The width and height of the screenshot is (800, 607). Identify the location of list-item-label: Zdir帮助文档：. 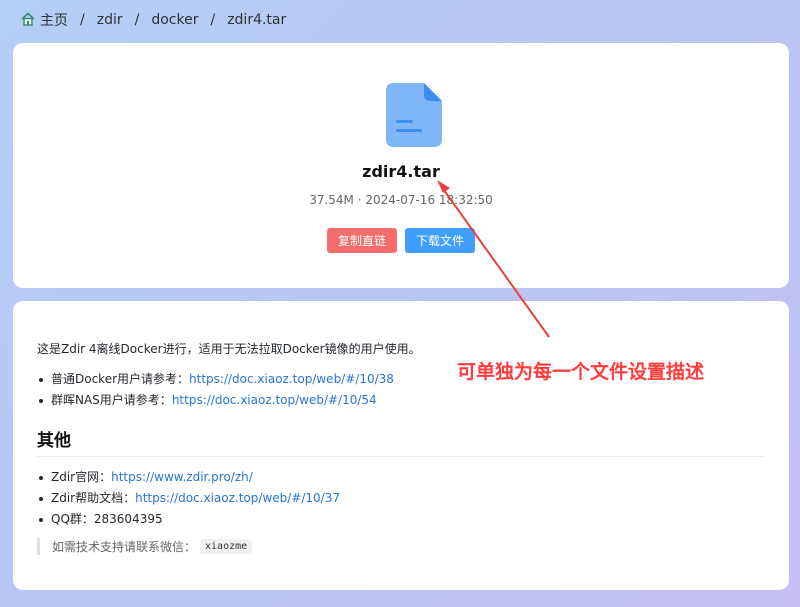
(93, 498).